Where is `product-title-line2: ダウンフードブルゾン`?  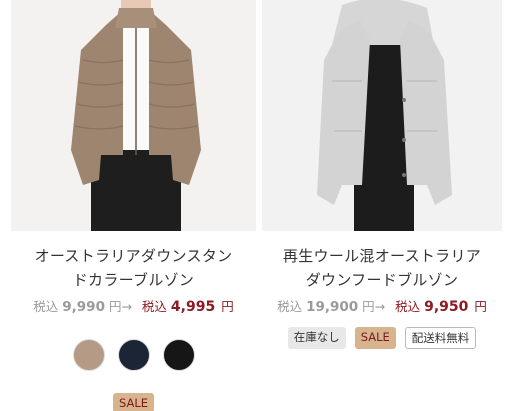 product-title-line2: ダウンフードブルゾン is located at coordinates (382, 280).